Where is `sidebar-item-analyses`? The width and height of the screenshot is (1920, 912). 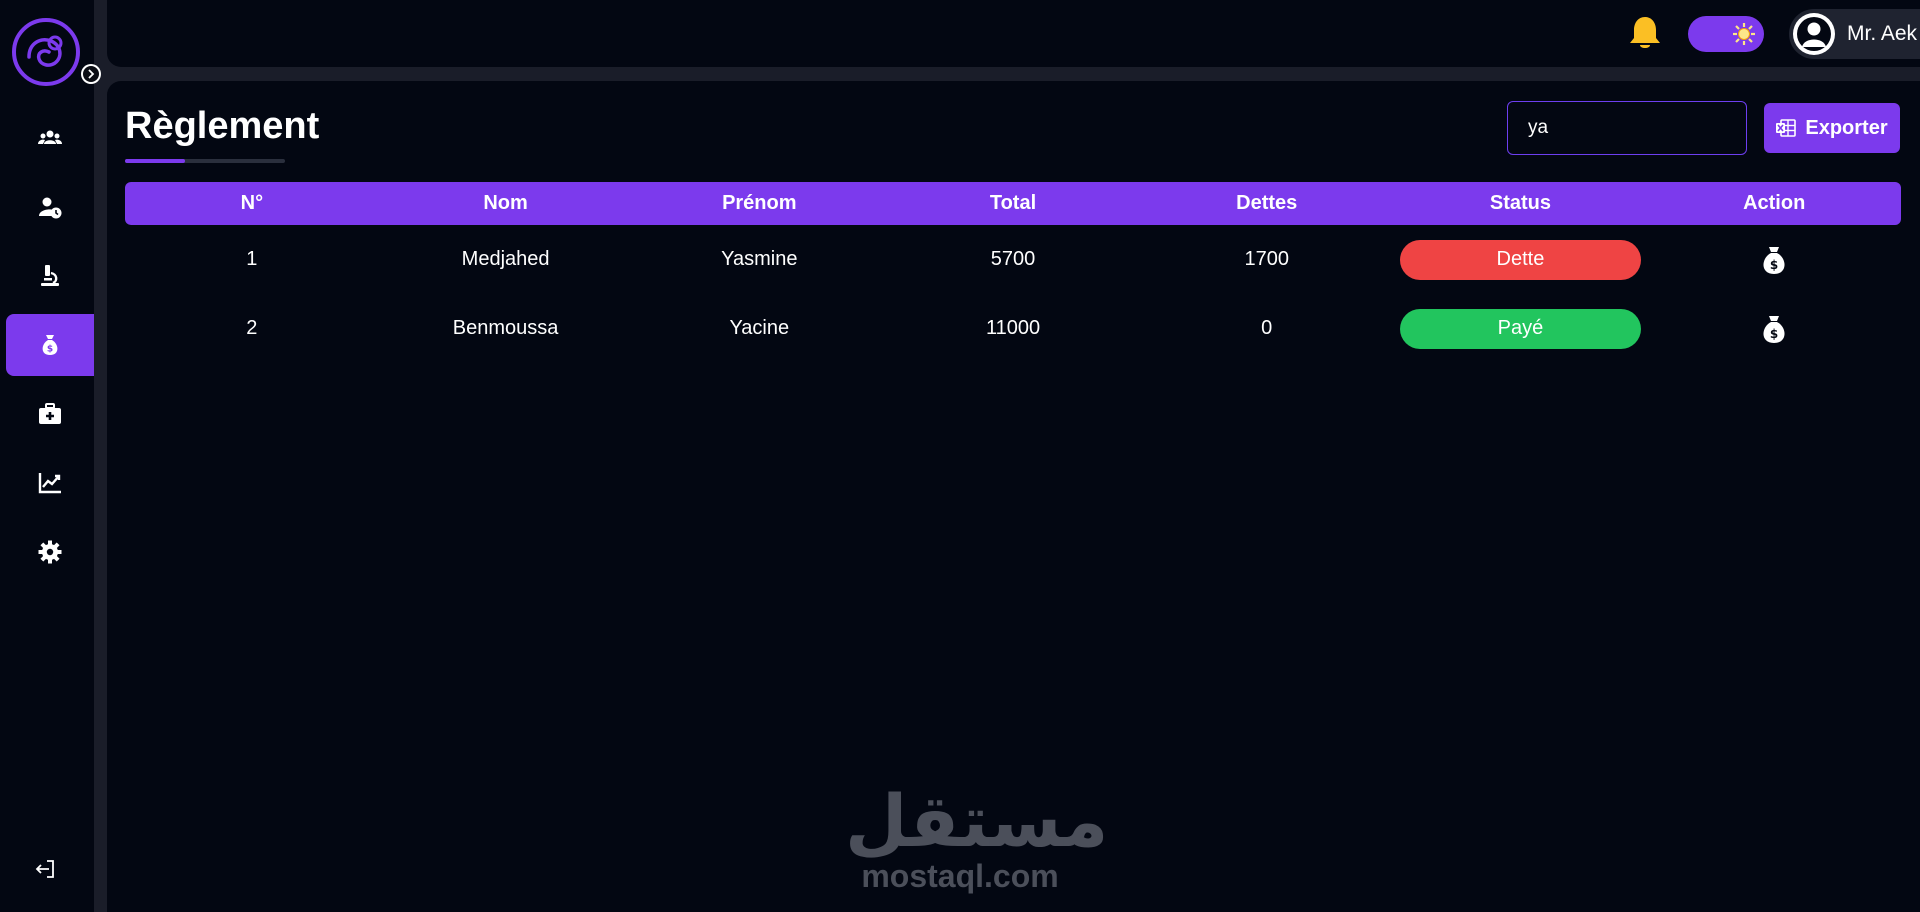
sidebar-item-analyses is located at coordinates (50, 276).